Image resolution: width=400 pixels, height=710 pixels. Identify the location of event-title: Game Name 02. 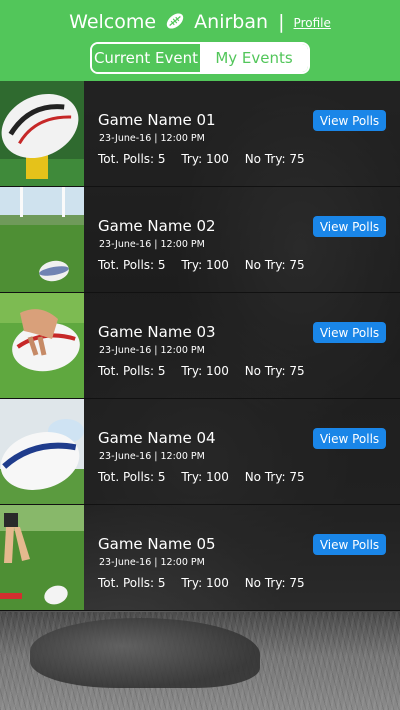
(157, 226).